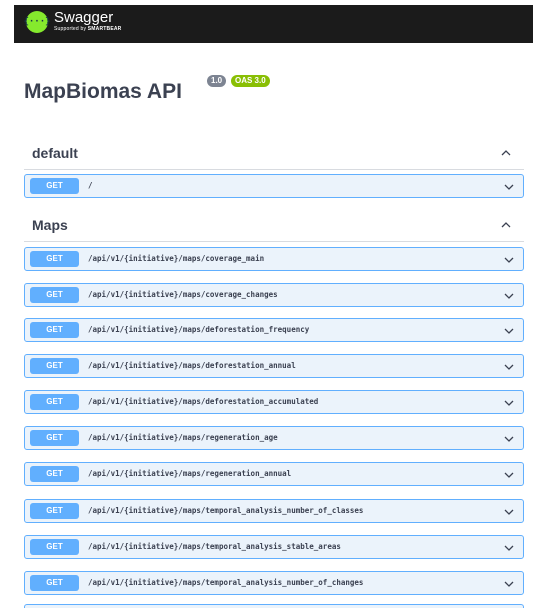 This screenshot has width=533, height=608. What do you see at coordinates (37, 22) in the screenshot?
I see `swagger-logo-icon: {···}` at bounding box center [37, 22].